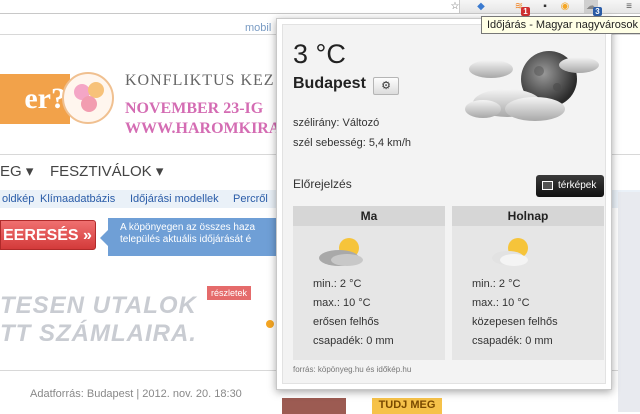  I want to click on subnav-item: Percről, so click(250, 199).